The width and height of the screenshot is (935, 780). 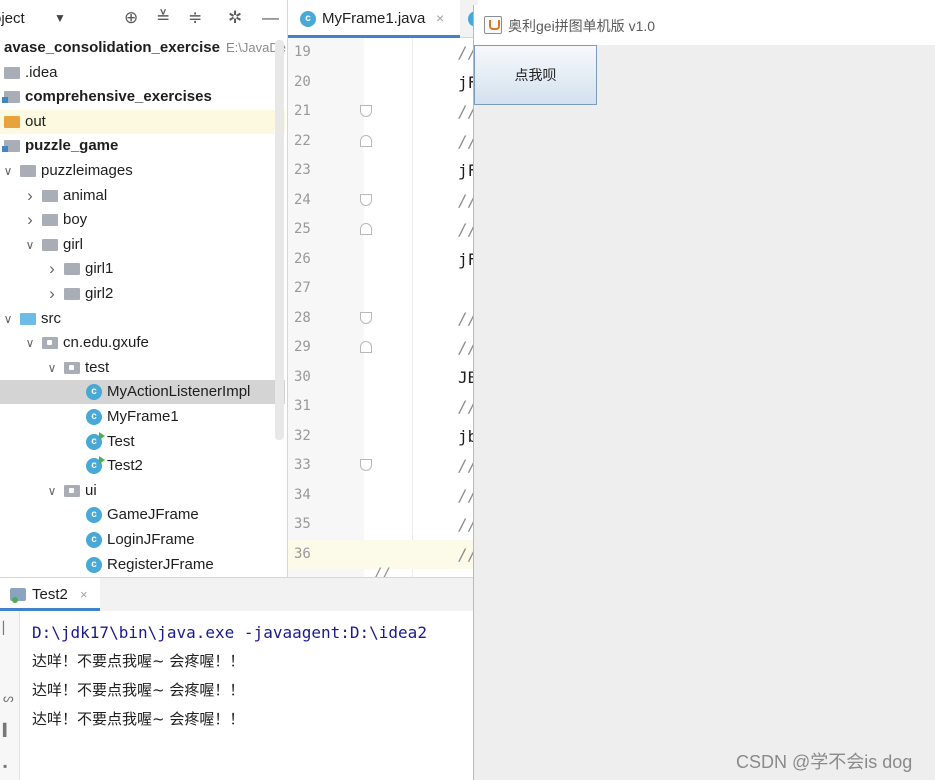 What do you see at coordinates (142, 491) in the screenshot?
I see `tree-item: ∨ ui` at bounding box center [142, 491].